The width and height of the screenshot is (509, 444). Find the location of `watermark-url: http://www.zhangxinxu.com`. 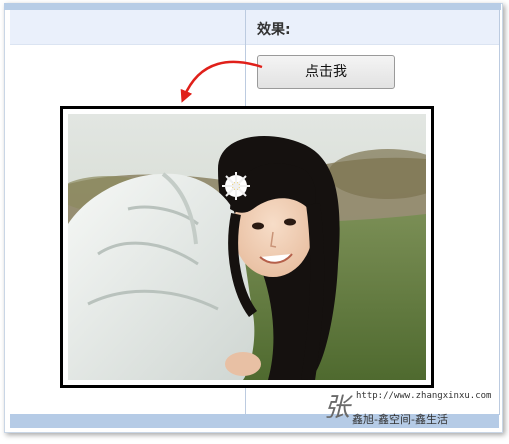

watermark-url: http://www.zhangxinxu.com is located at coordinates (424, 396).